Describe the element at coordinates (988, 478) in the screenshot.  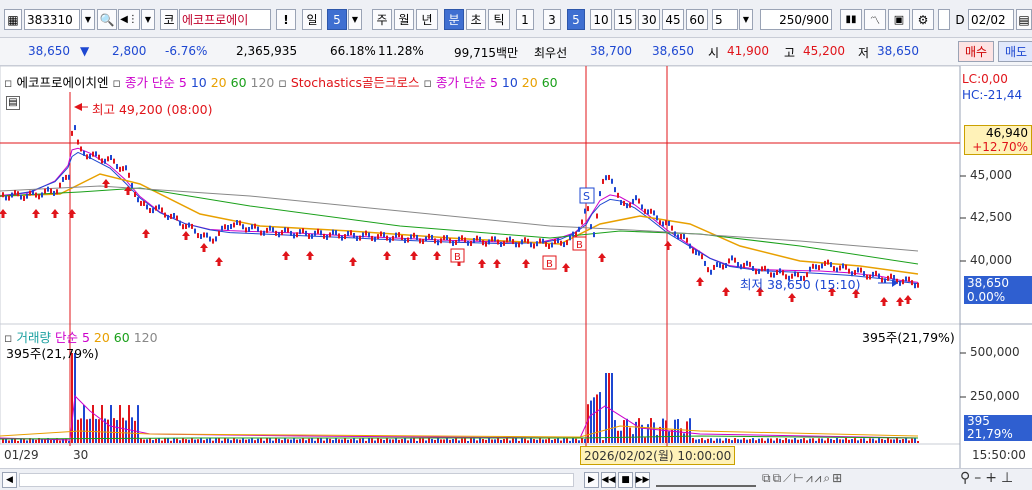
I see `zoom-controls-icon: ⚲–+⊥` at that location.